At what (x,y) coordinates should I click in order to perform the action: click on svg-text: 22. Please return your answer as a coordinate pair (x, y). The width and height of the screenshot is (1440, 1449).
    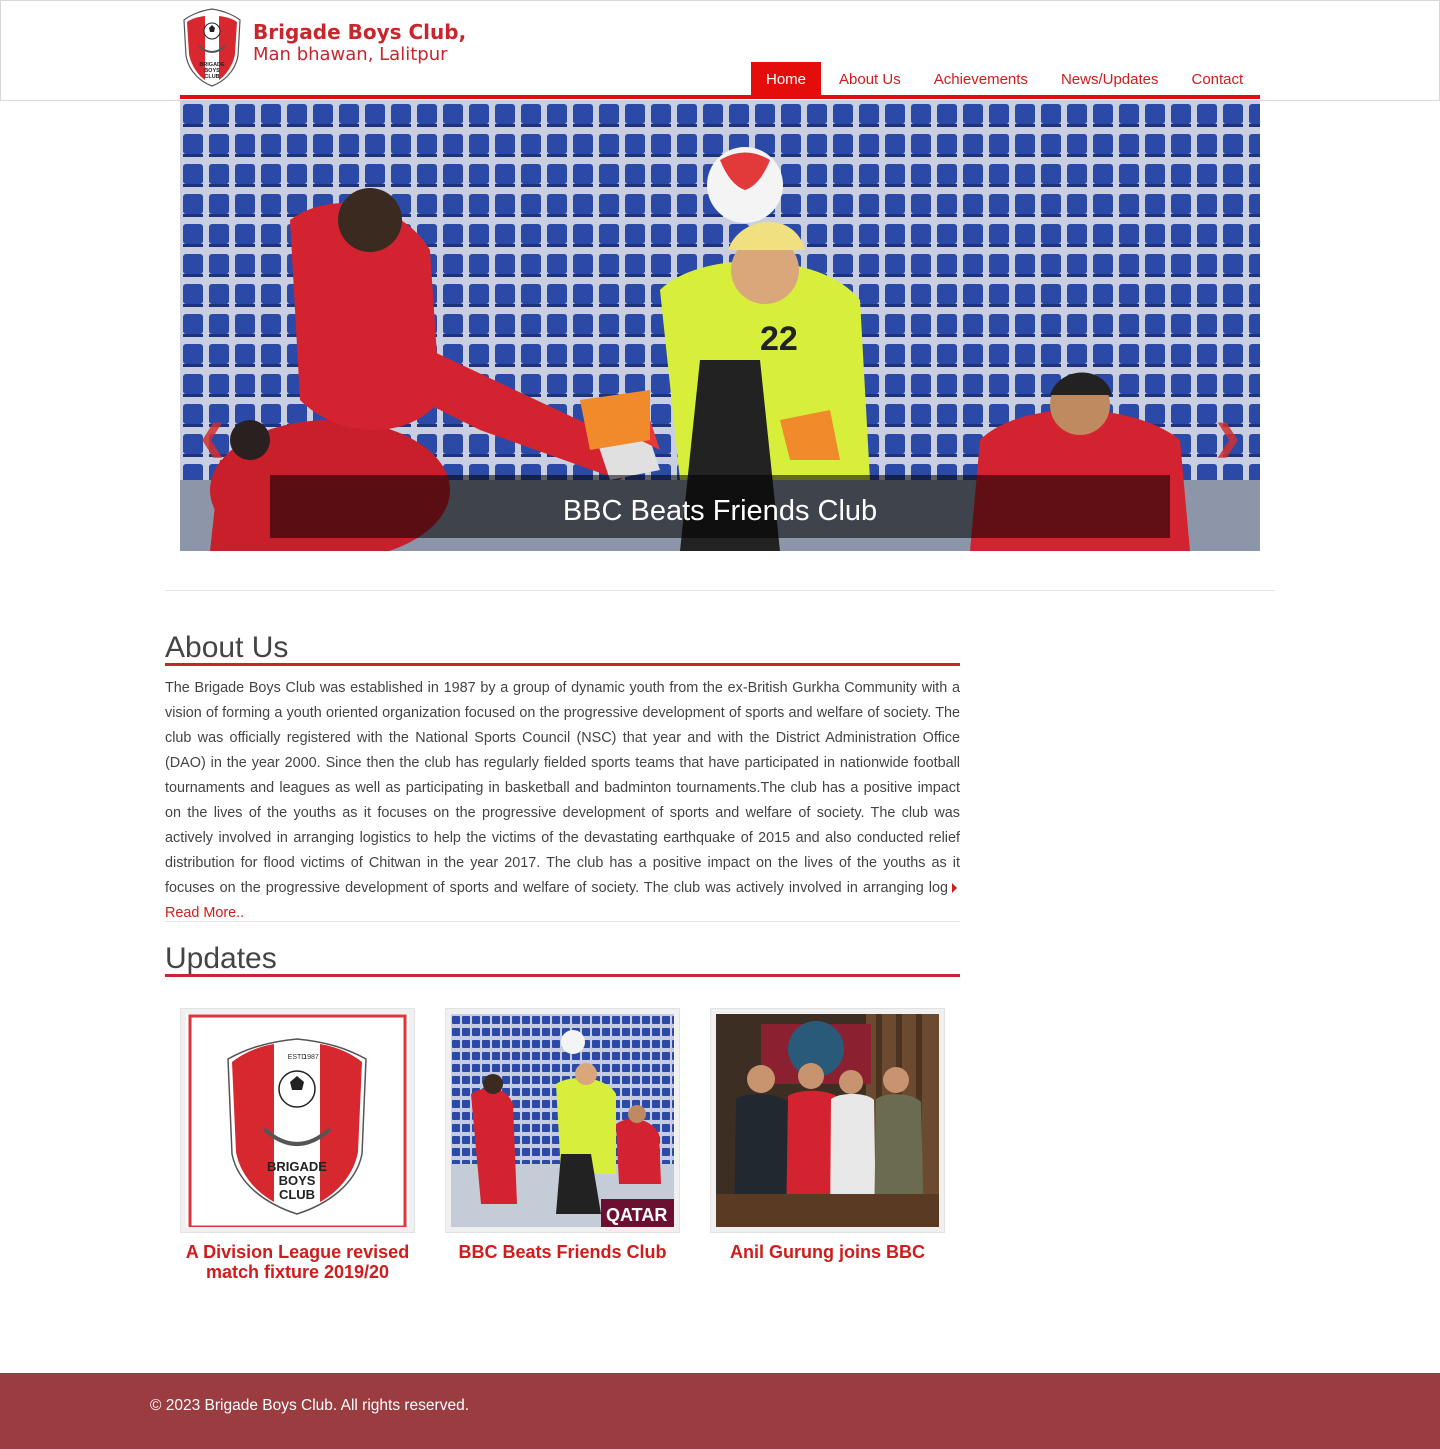
    Looking at the image, I should click on (779, 339).